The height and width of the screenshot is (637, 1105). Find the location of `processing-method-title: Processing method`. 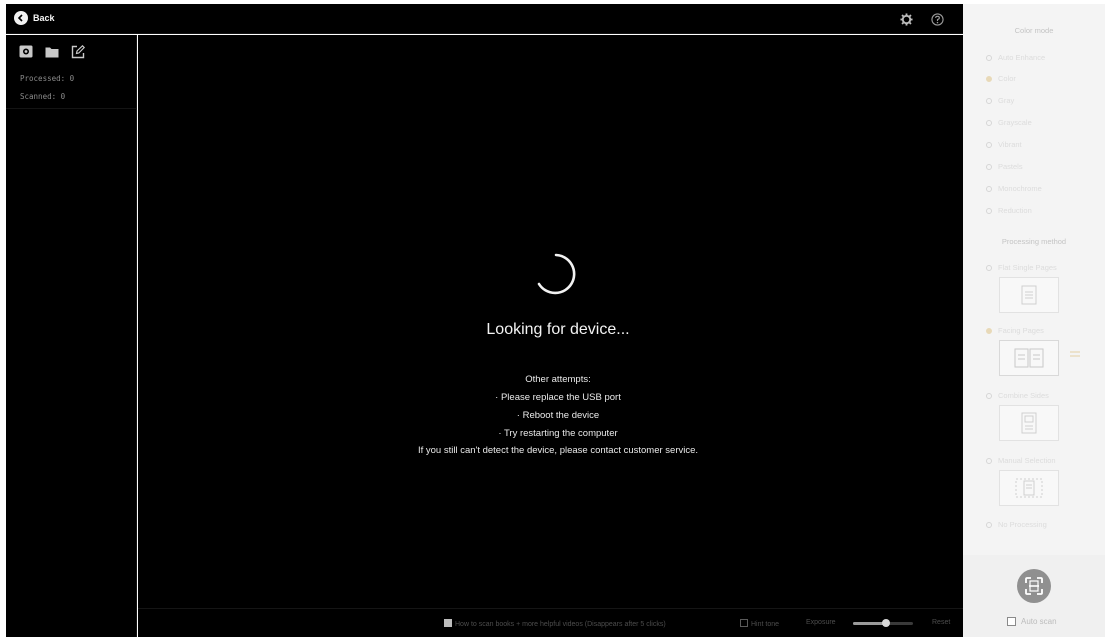

processing-method-title: Processing method is located at coordinates (1034, 241).